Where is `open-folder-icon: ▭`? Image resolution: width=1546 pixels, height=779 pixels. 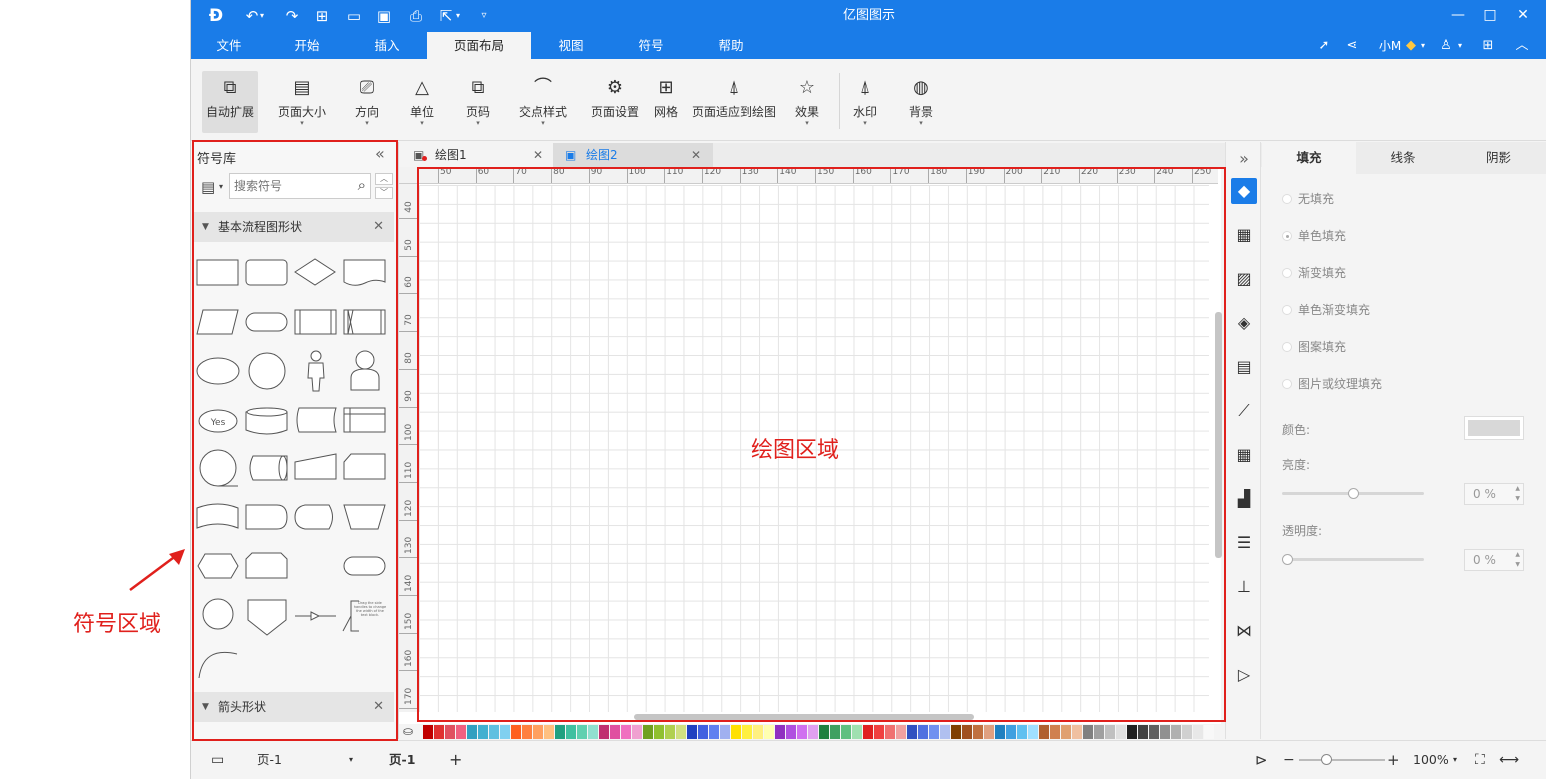 open-folder-icon: ▭ is located at coordinates (354, 16).